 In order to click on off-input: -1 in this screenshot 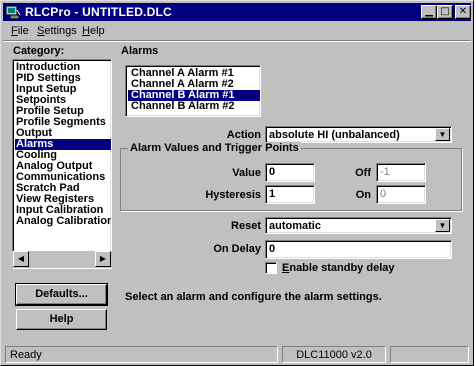, I will do `click(401, 172)`.